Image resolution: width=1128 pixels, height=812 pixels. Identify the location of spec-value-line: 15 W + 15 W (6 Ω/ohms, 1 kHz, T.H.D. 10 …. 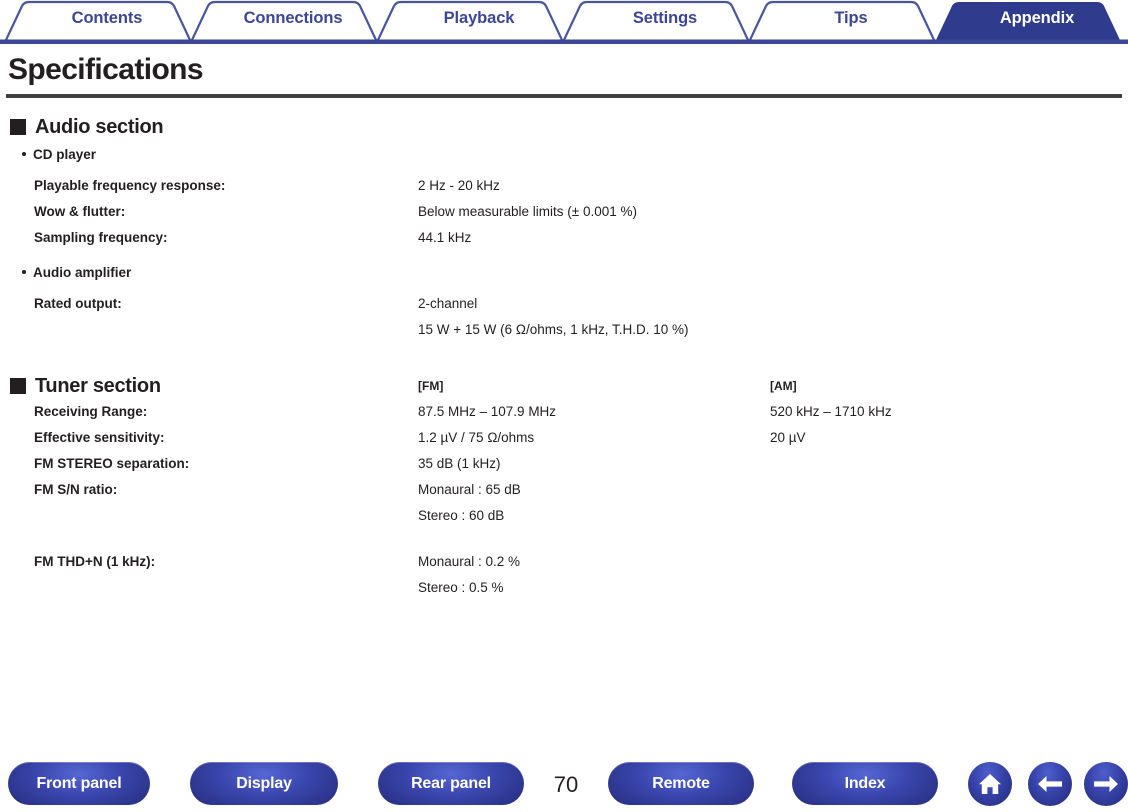
(553, 329).